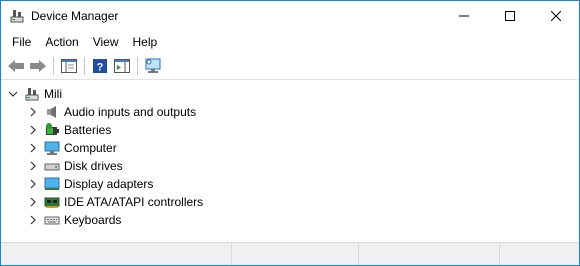  What do you see at coordinates (17, 16) in the screenshot?
I see `device-manager-icon` at bounding box center [17, 16].